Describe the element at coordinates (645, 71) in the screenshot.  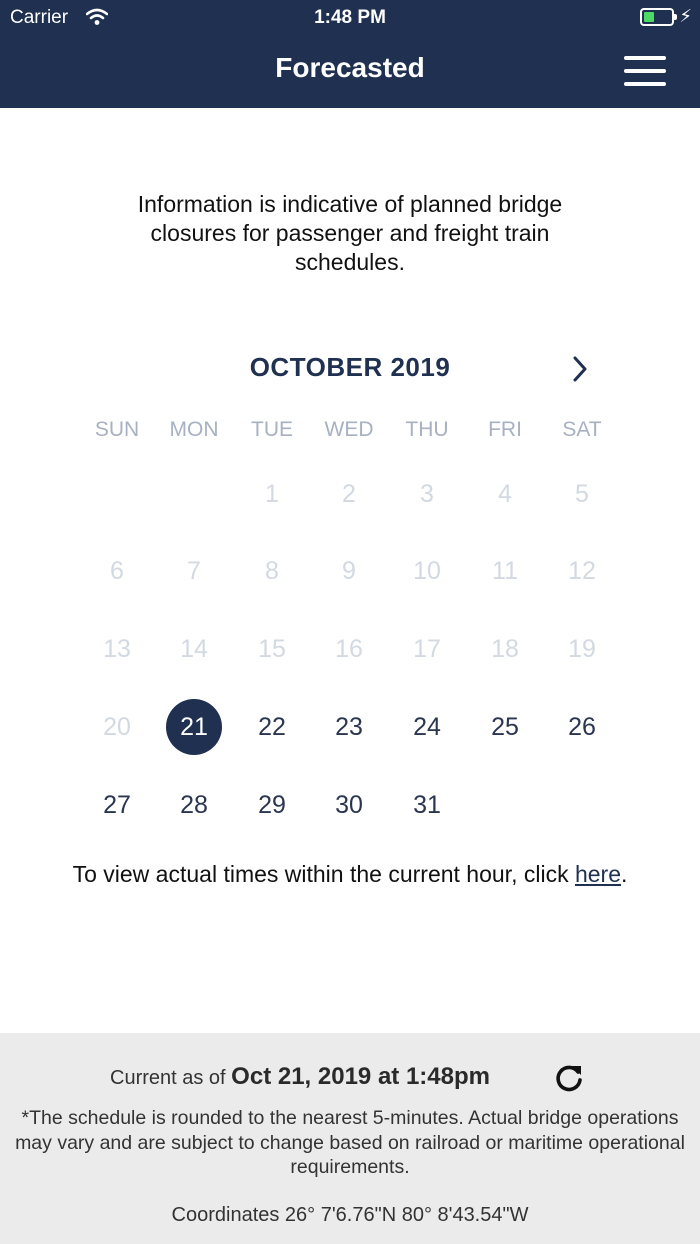
I see `hamburger-menu-icon` at that location.